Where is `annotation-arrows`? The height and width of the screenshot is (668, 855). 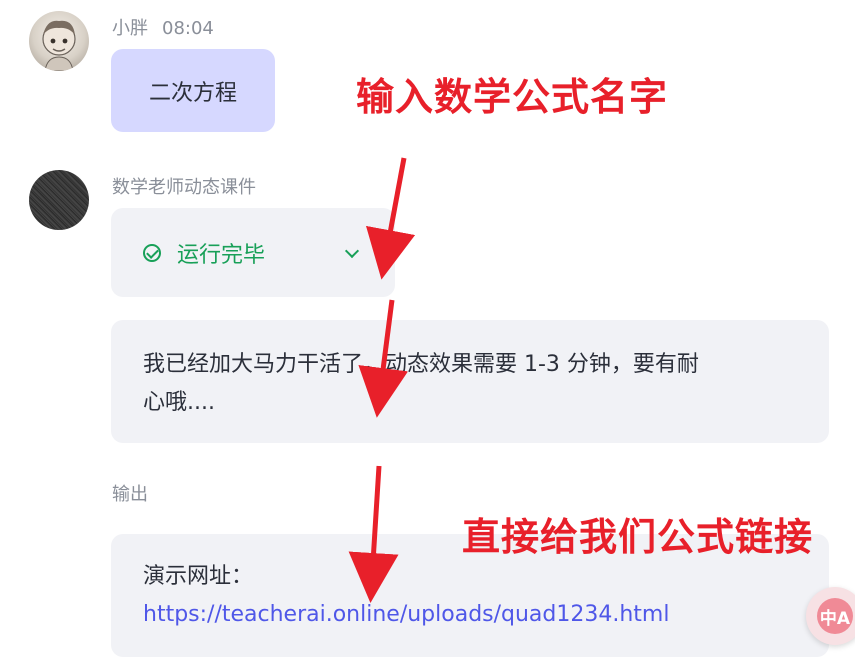 annotation-arrows is located at coordinates (382, 380).